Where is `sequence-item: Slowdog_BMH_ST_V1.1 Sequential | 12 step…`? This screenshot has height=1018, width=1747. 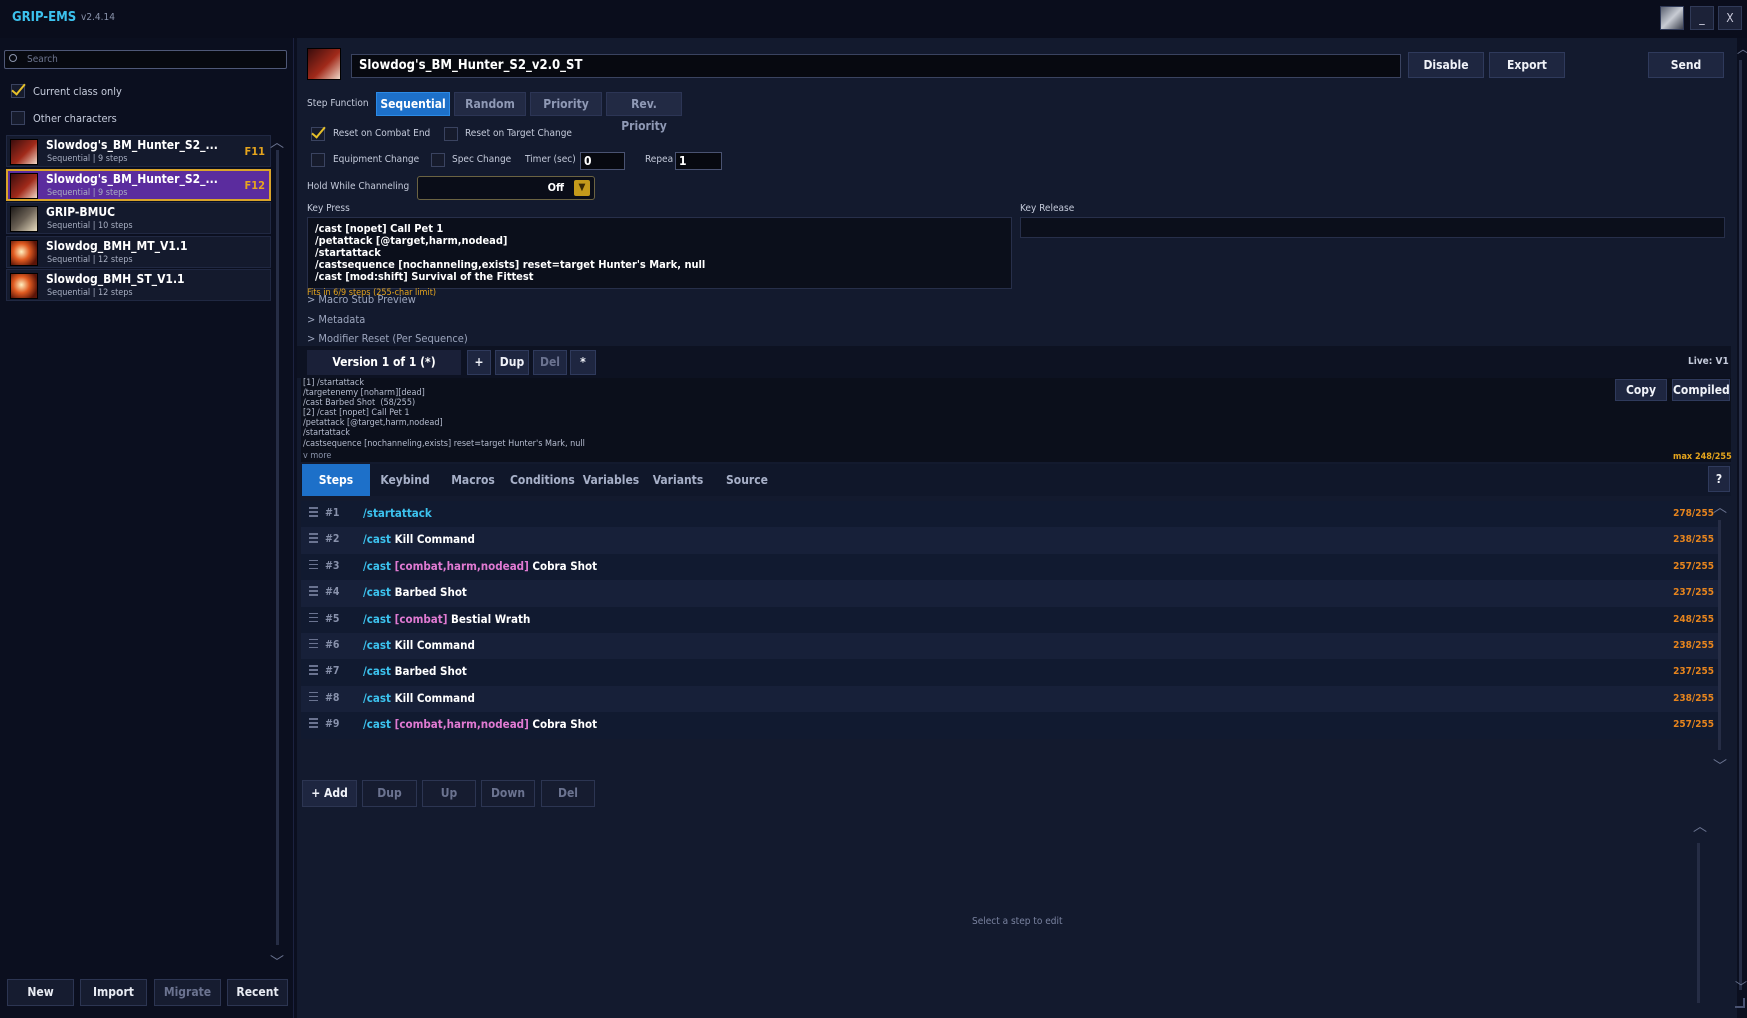
sequence-item: Slowdog_BMH_ST_V1.1 Sequential | 12 step… is located at coordinates (138, 285).